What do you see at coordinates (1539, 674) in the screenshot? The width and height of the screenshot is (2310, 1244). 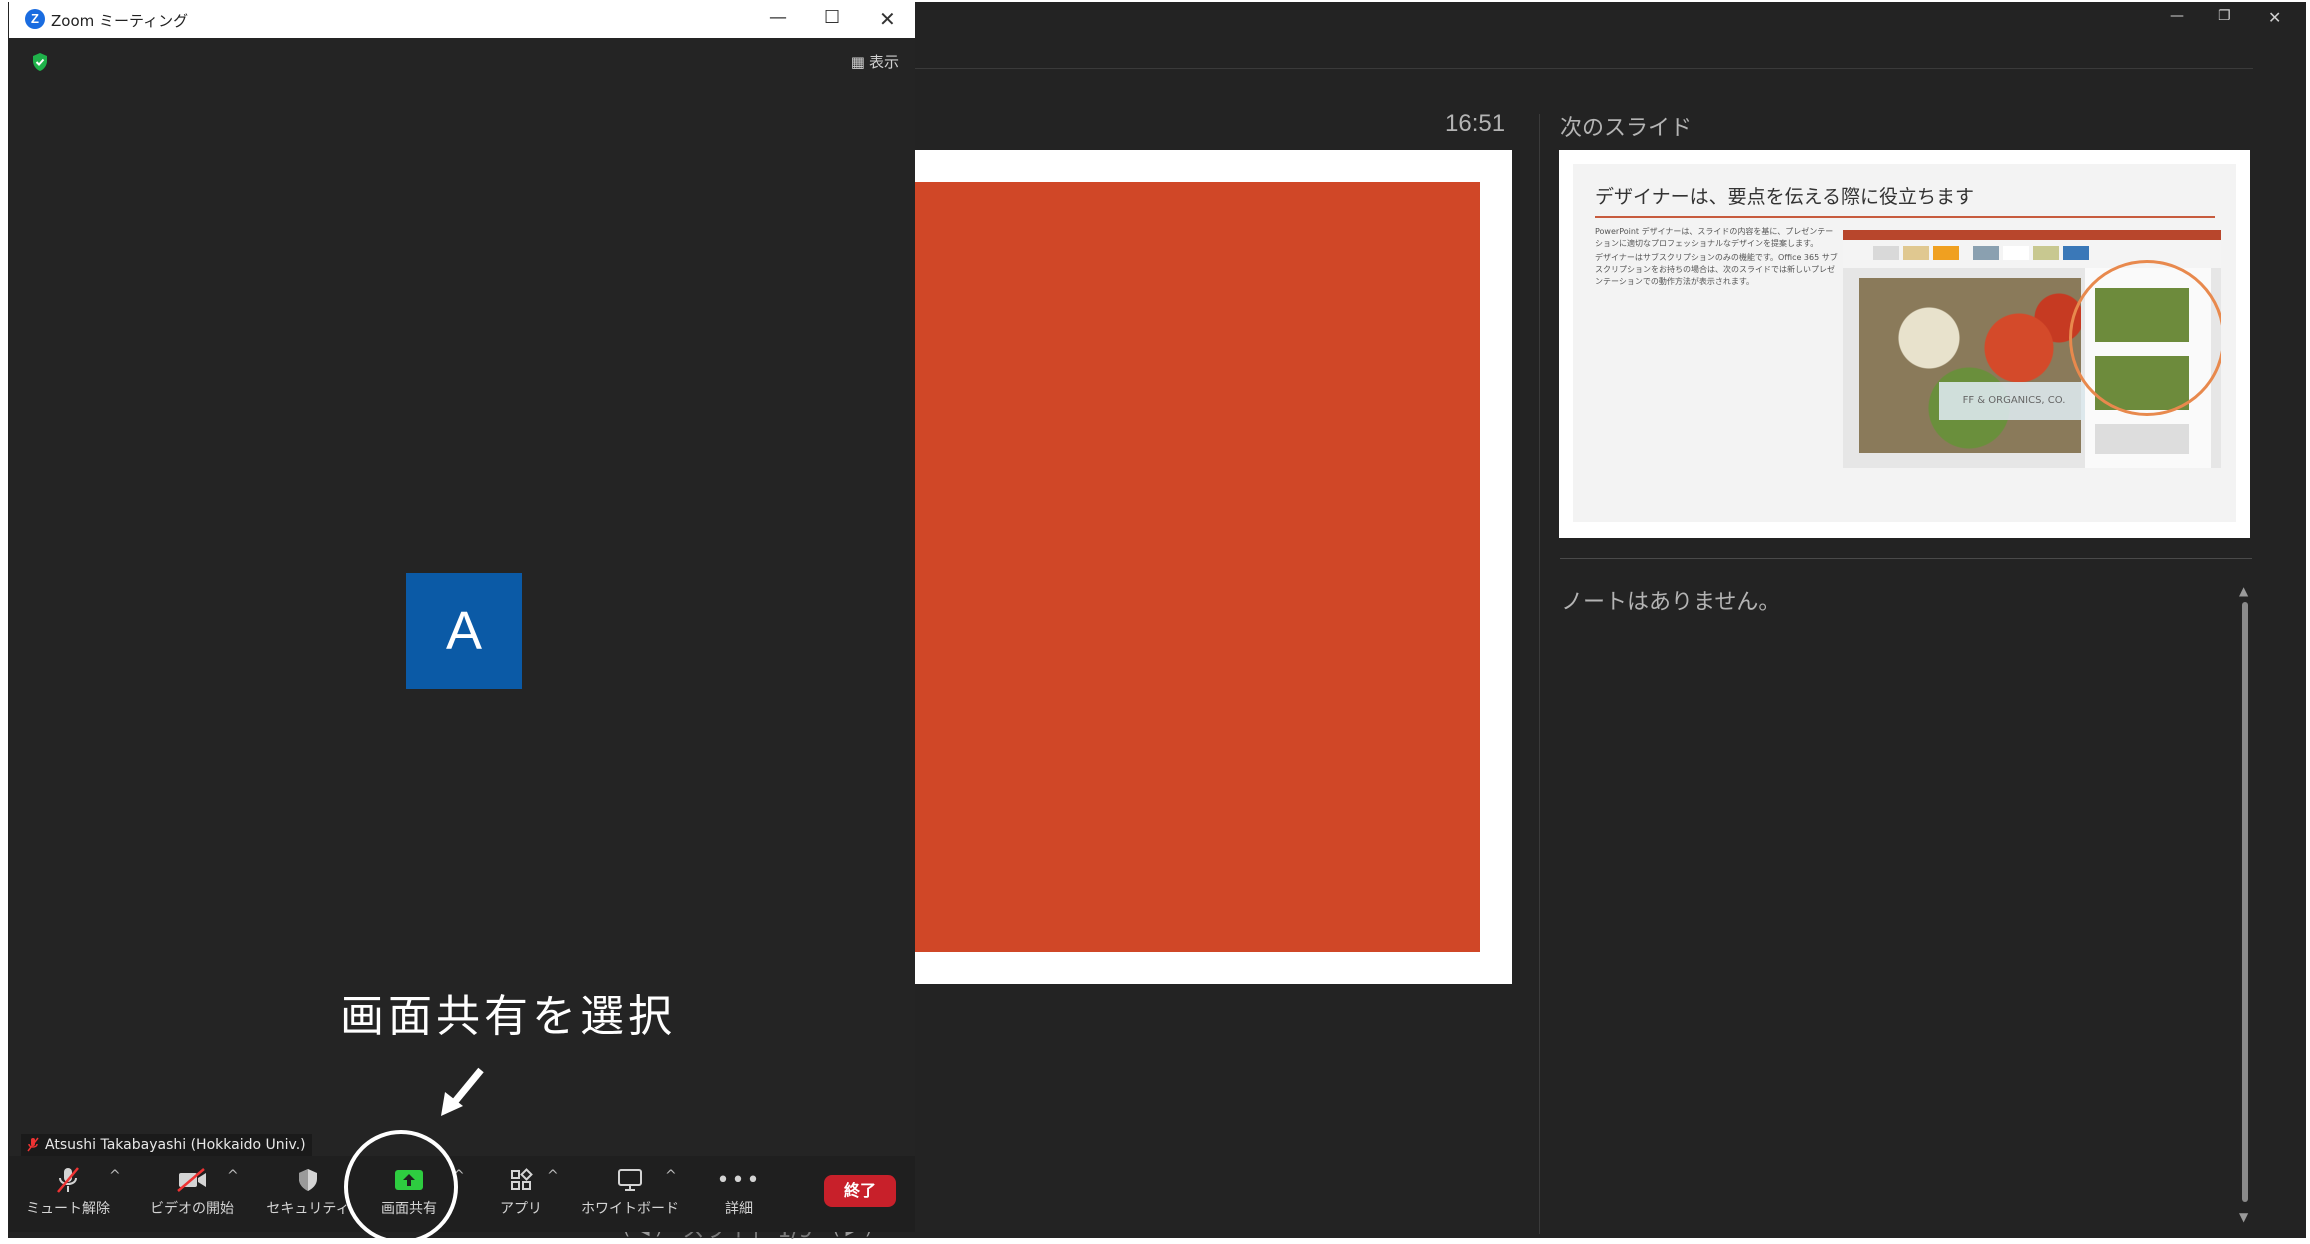 I see `pane-divider` at bounding box center [1539, 674].